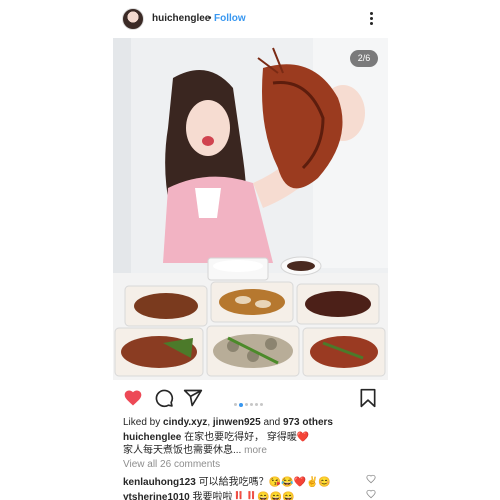  What do you see at coordinates (271, 422) in the screenshot?
I see `likes-and: and` at bounding box center [271, 422].